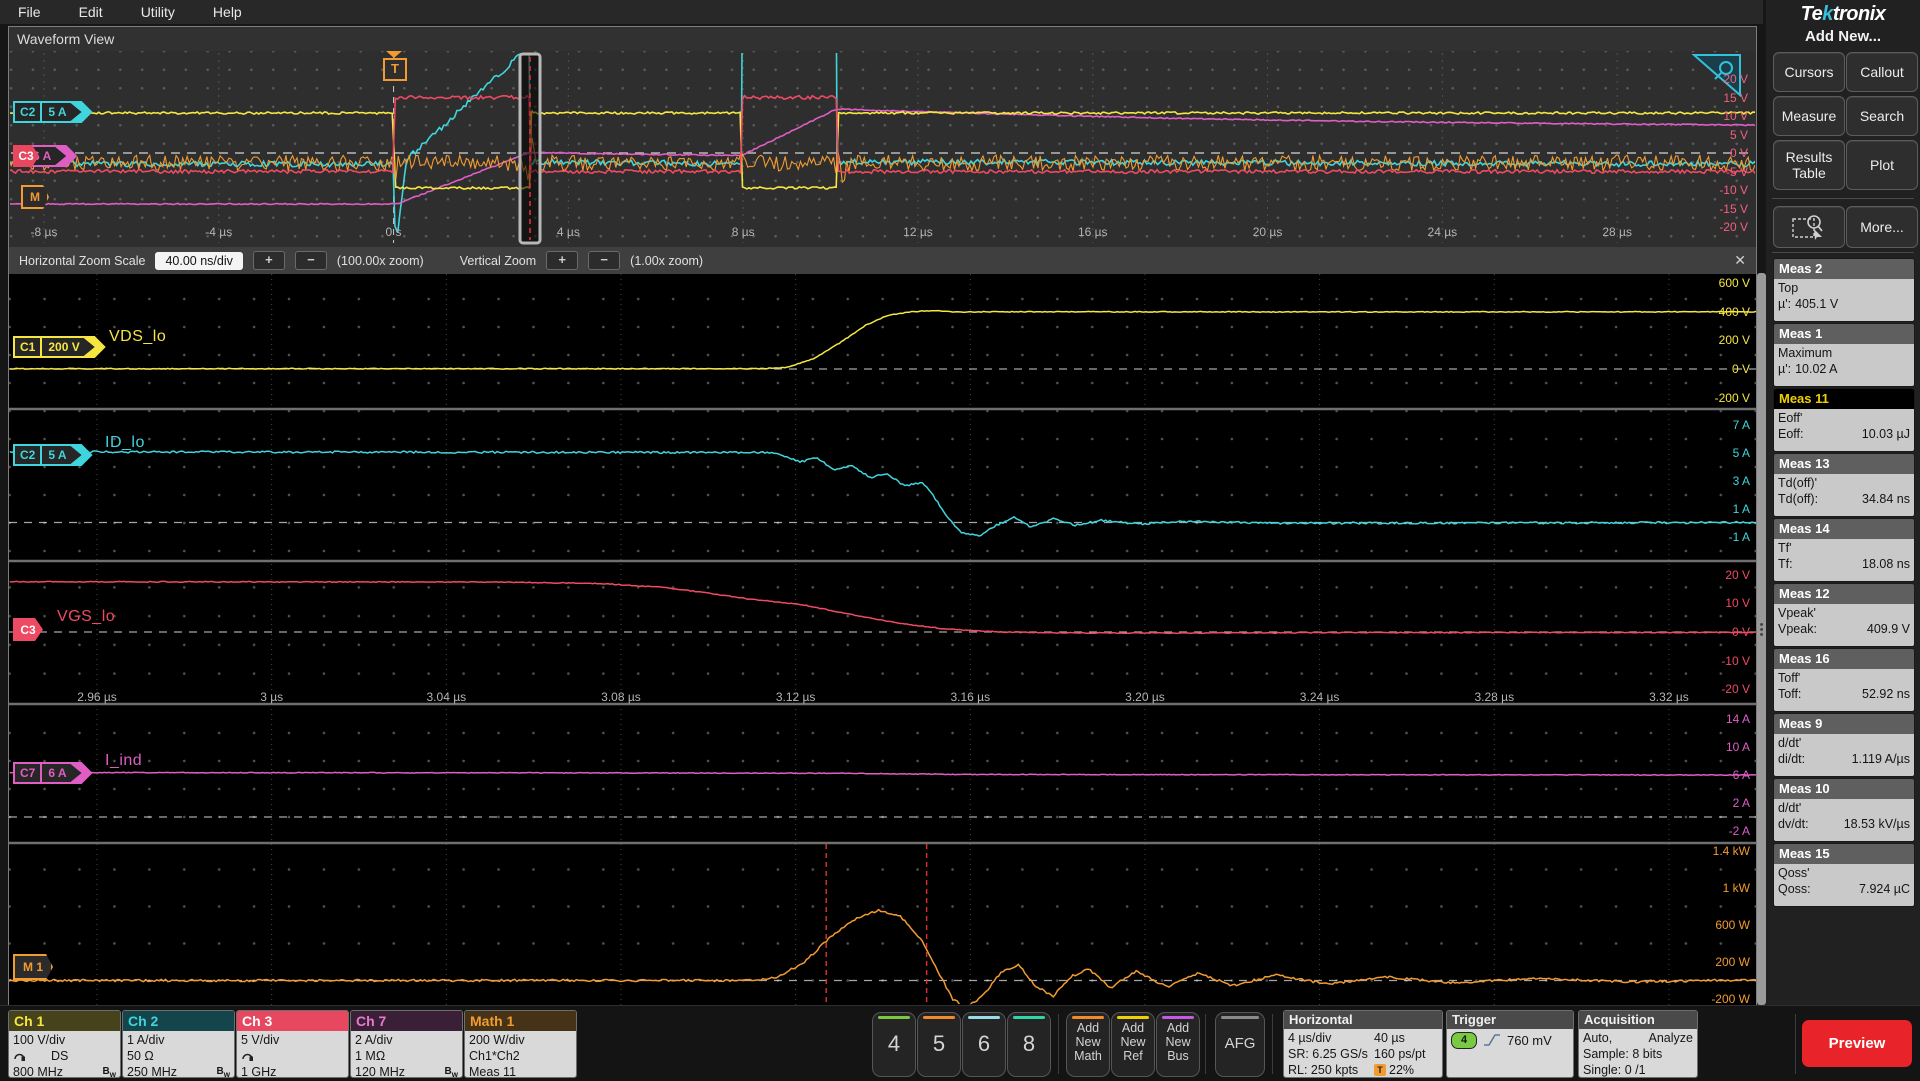 The width and height of the screenshot is (1920, 1081). I want to click on add-new-button-math: Add New Math, so click(1088, 1044).